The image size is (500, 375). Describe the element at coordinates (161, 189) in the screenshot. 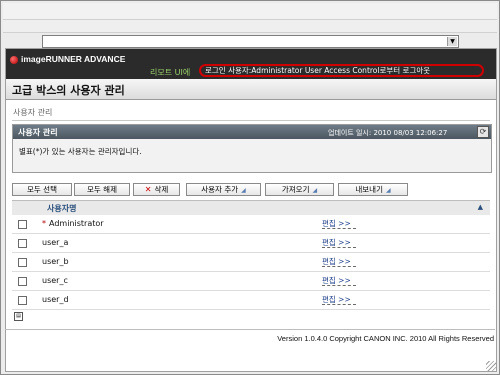

I see `delete-label: 삭제` at that location.